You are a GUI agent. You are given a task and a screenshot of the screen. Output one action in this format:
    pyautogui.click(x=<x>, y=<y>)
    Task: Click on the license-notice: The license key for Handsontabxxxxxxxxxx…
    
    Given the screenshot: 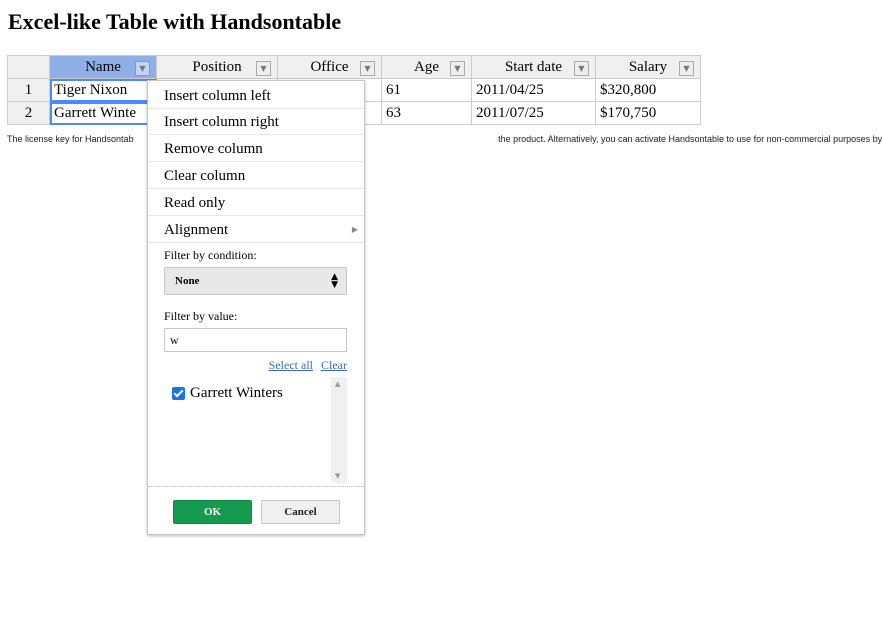 What is the action you would take?
    pyautogui.click(x=444, y=139)
    